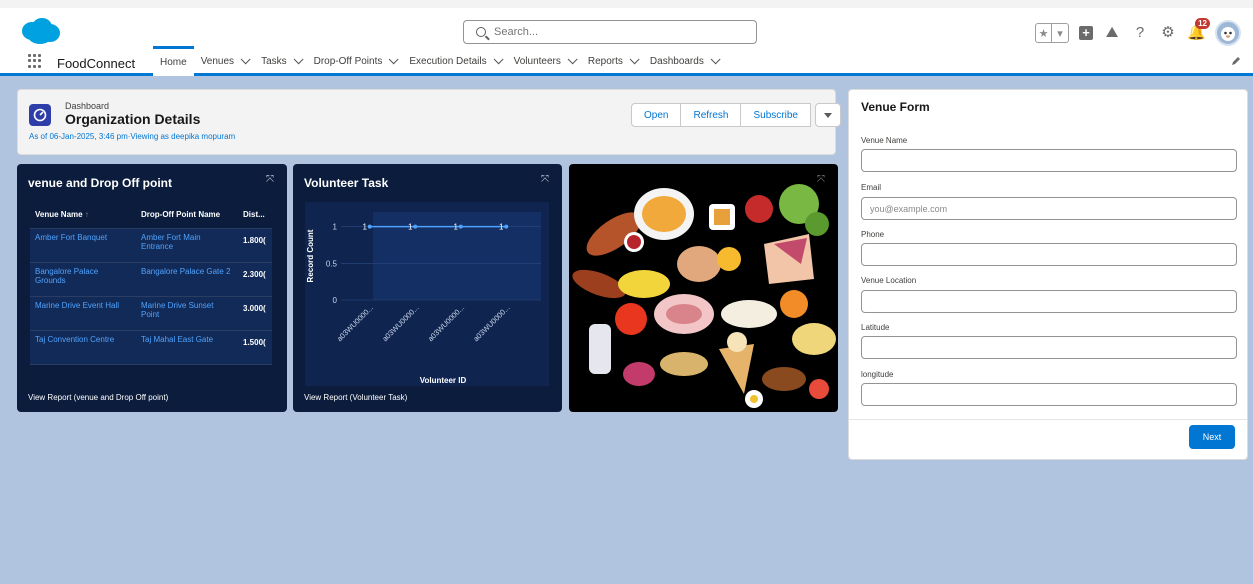  I want to click on y-tick-label: 0, so click(335, 300).